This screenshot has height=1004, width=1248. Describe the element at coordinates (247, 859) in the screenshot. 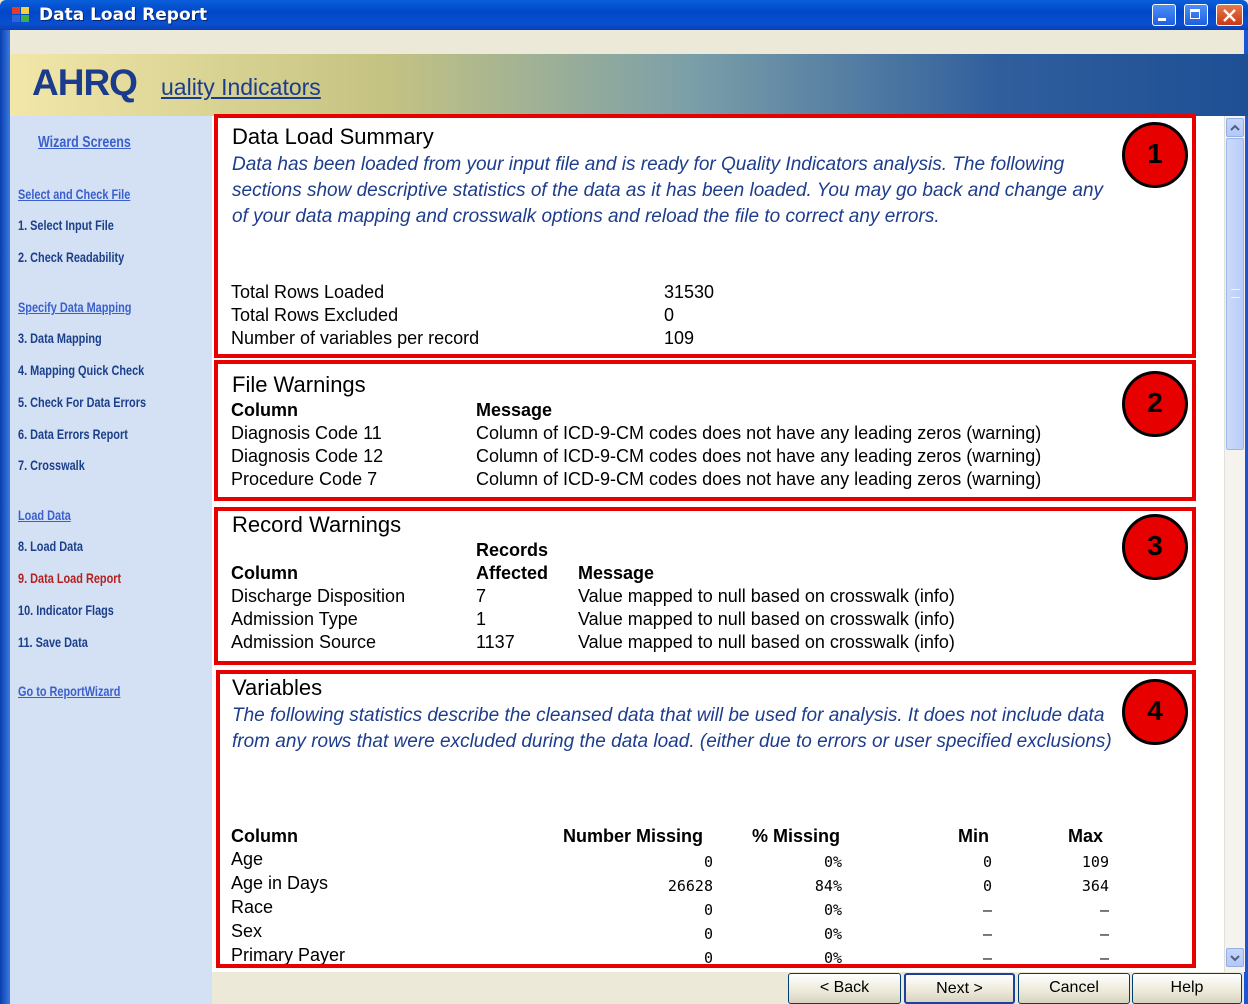

I see `variable-name: Age` at that location.